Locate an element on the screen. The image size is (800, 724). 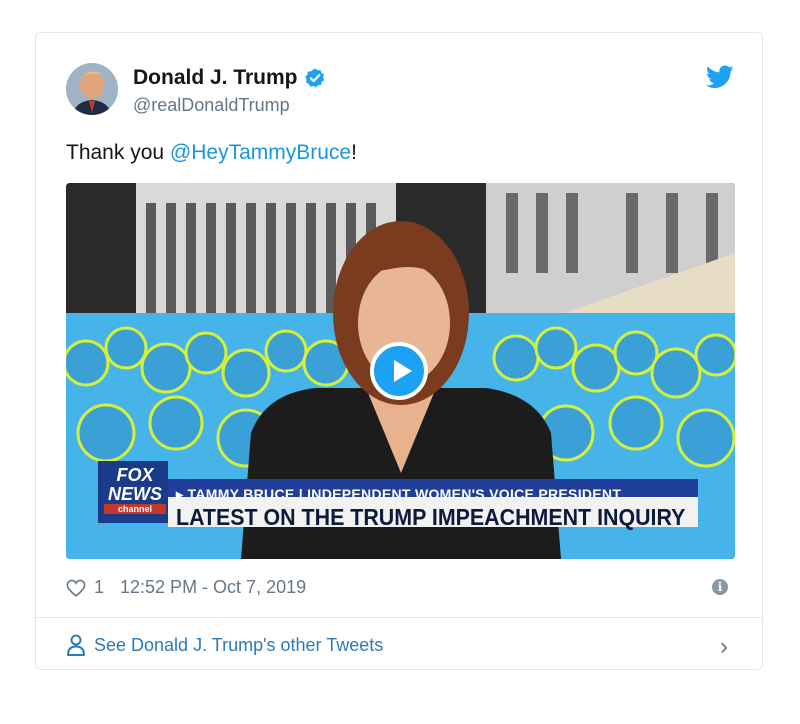
tweet-text-suffix: ! is located at coordinates (354, 152).